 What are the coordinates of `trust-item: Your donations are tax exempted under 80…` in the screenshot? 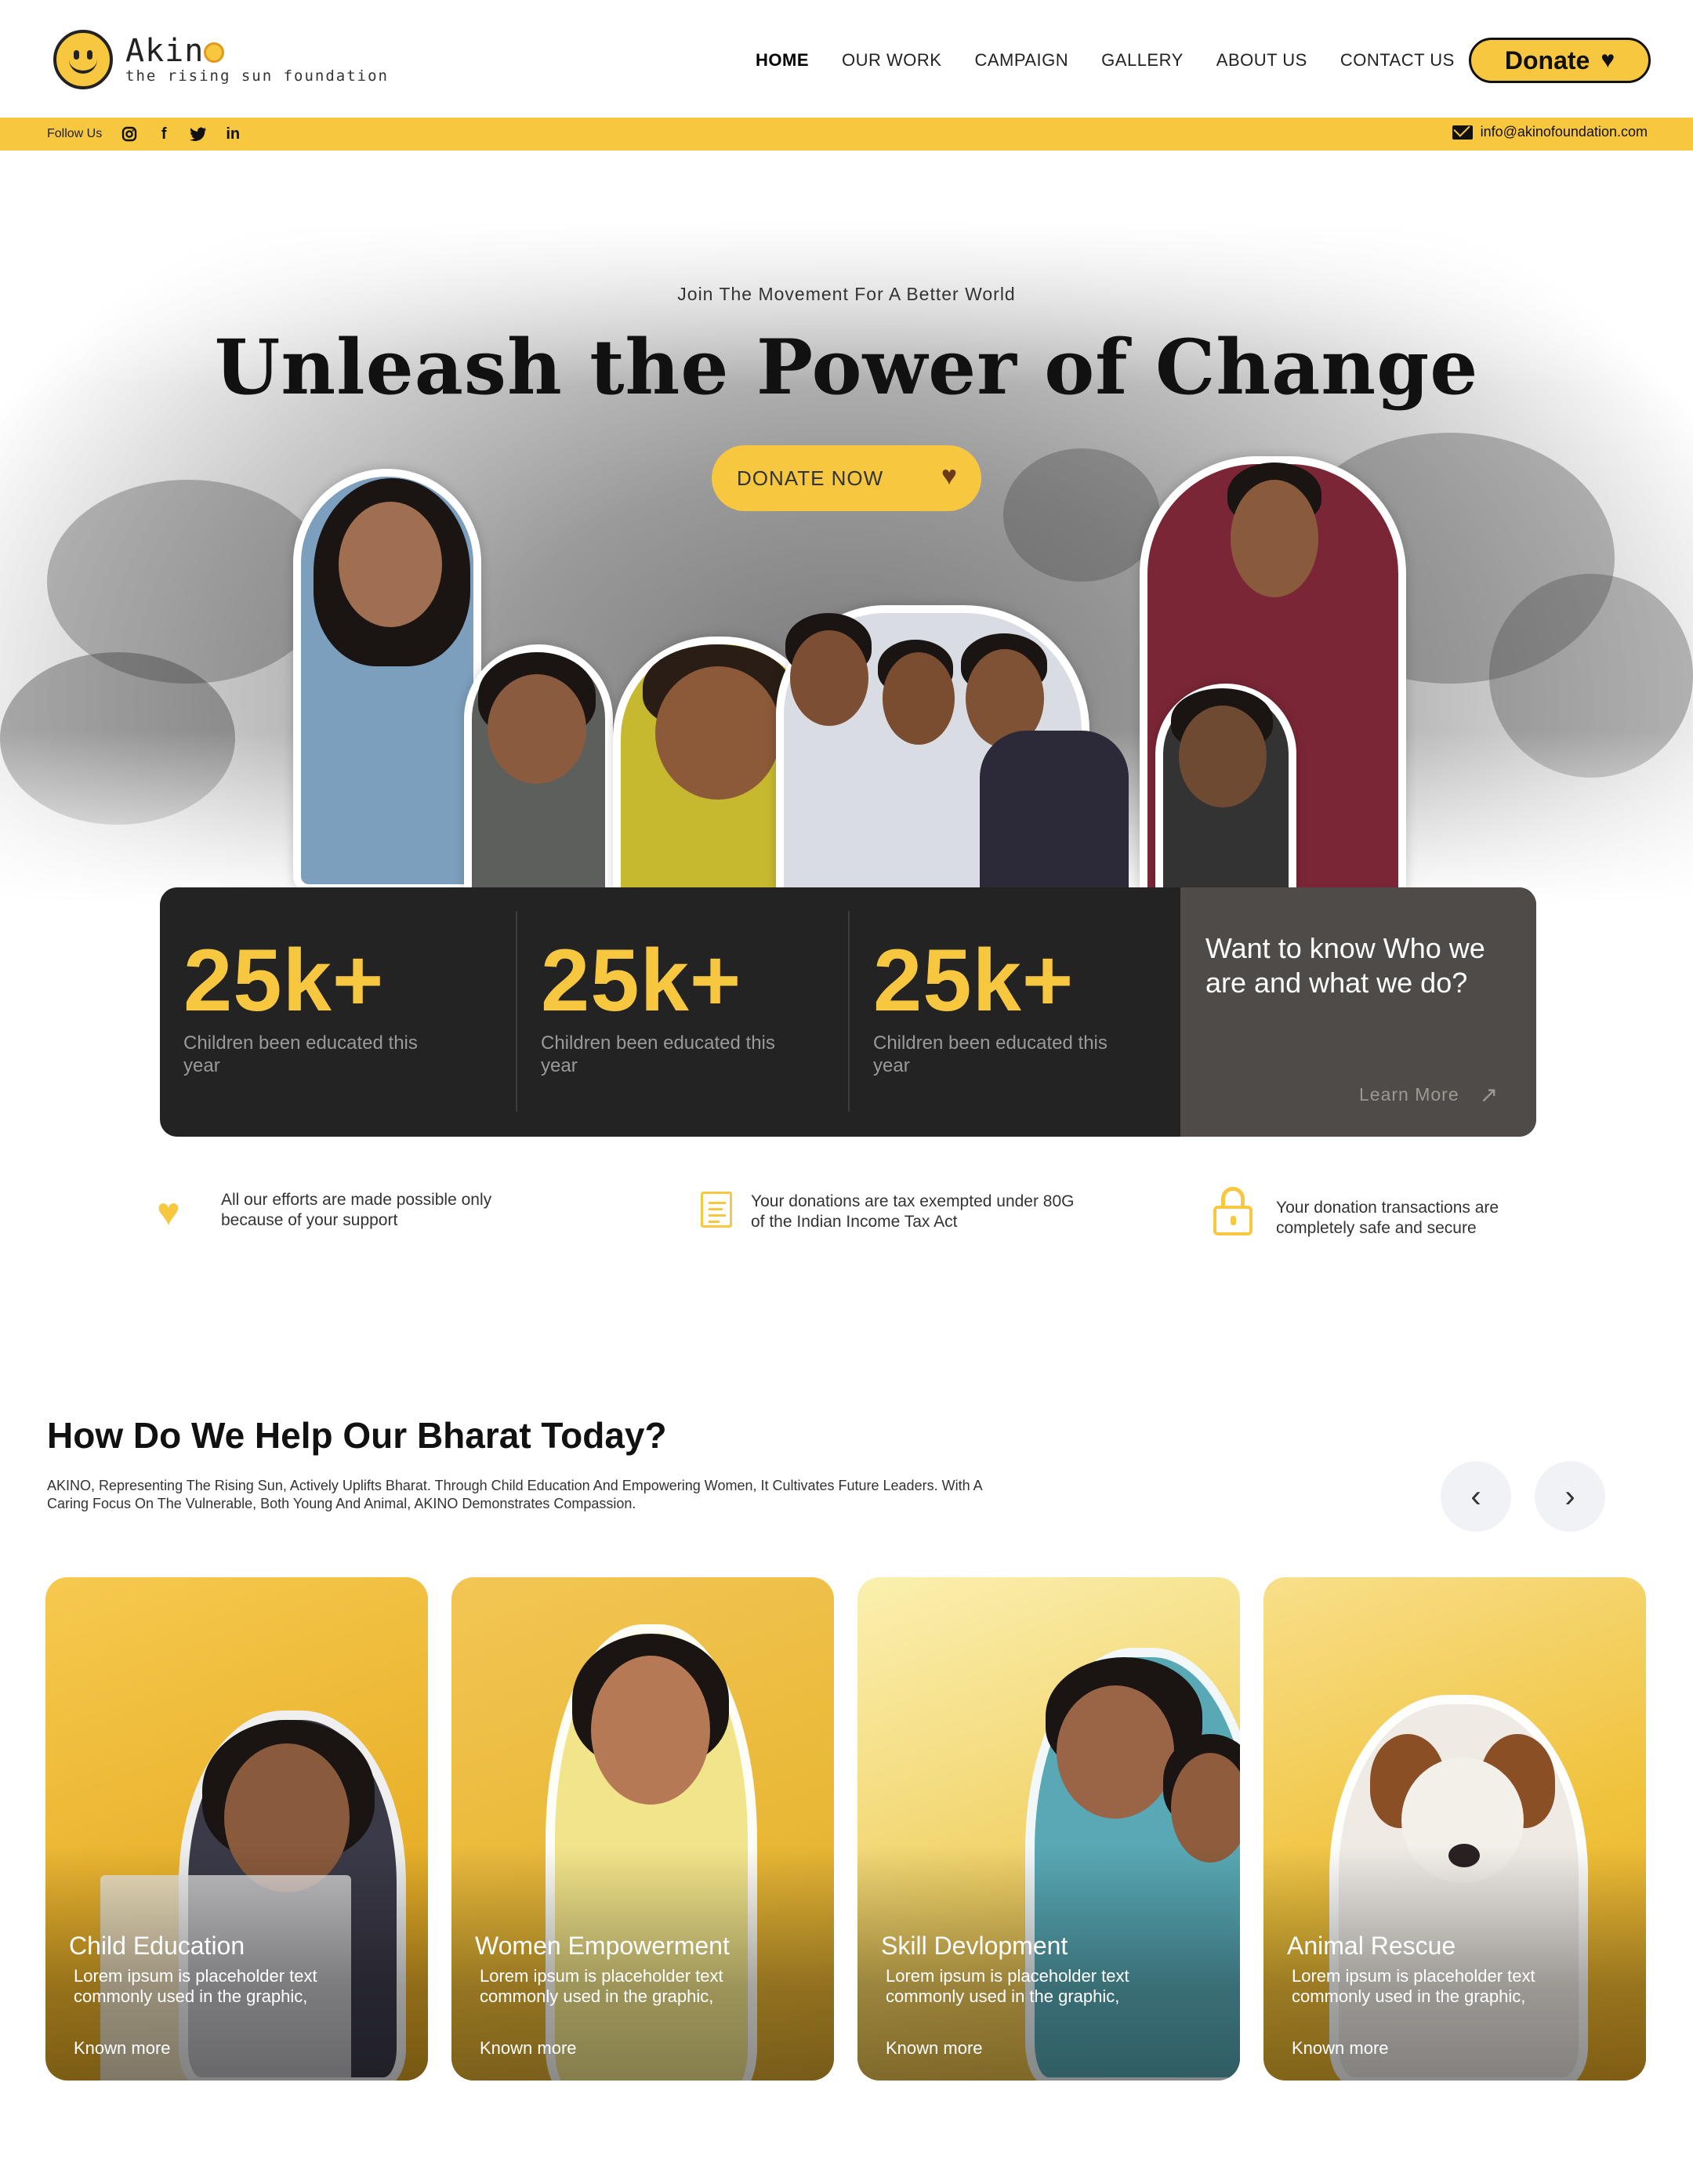 It's located at (891, 1212).